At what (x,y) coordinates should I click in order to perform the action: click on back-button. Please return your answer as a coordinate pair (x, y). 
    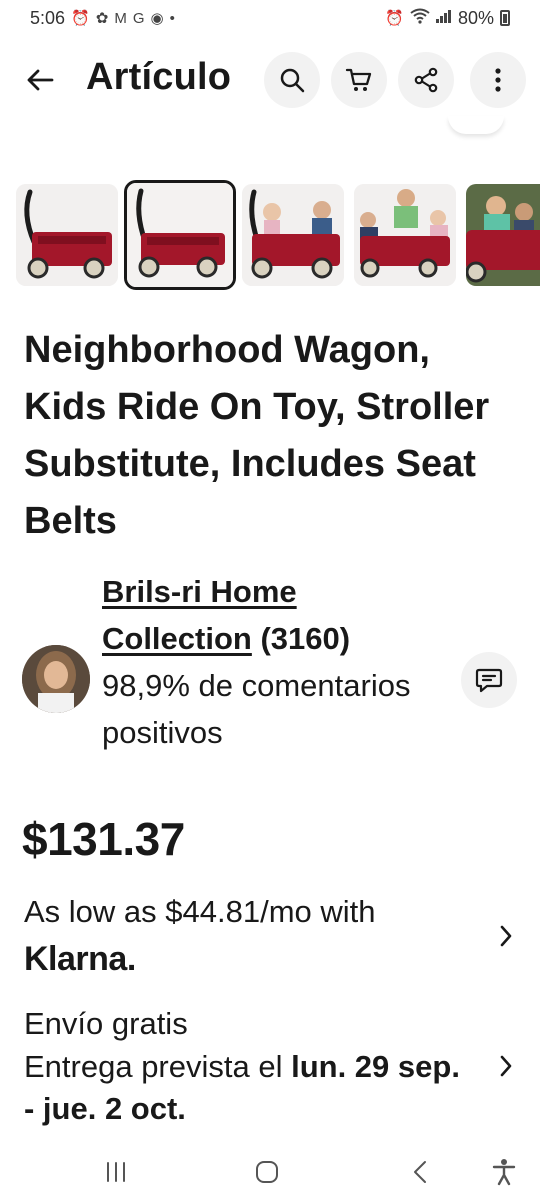
    Looking at the image, I should click on (40, 80).